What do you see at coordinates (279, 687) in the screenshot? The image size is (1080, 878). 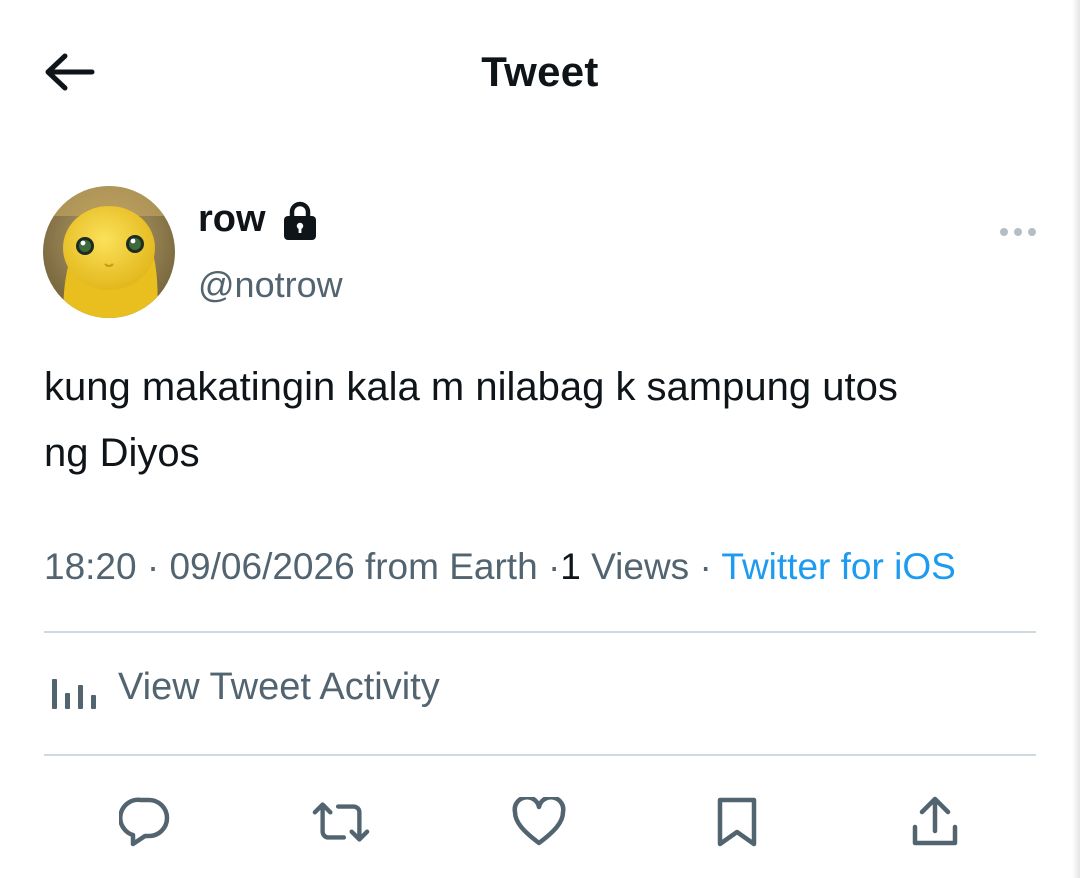 I see `activity-label: View Tweet Activity` at bounding box center [279, 687].